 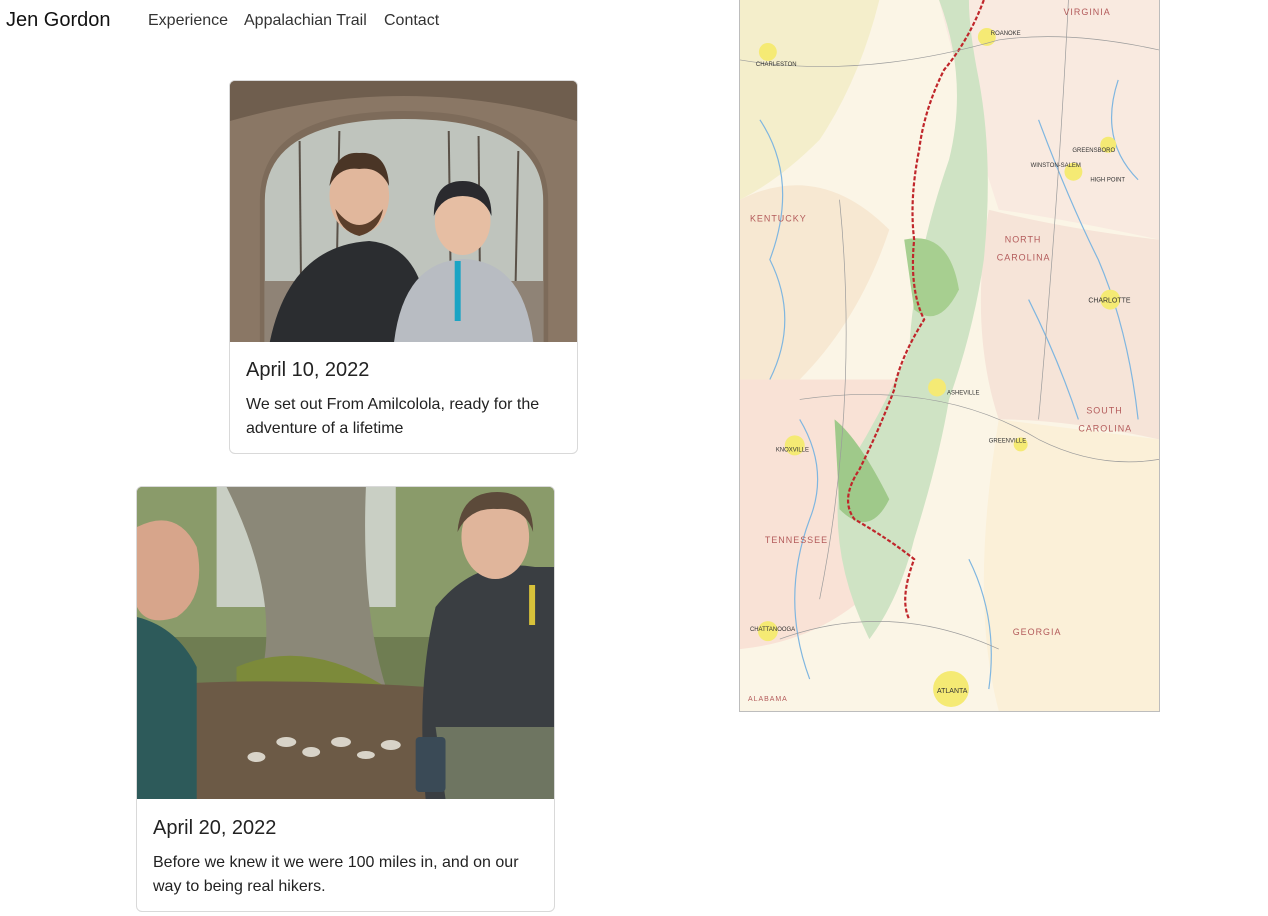 I want to click on map-city-charlotte: CHARLOTTE, so click(x=1109, y=301).